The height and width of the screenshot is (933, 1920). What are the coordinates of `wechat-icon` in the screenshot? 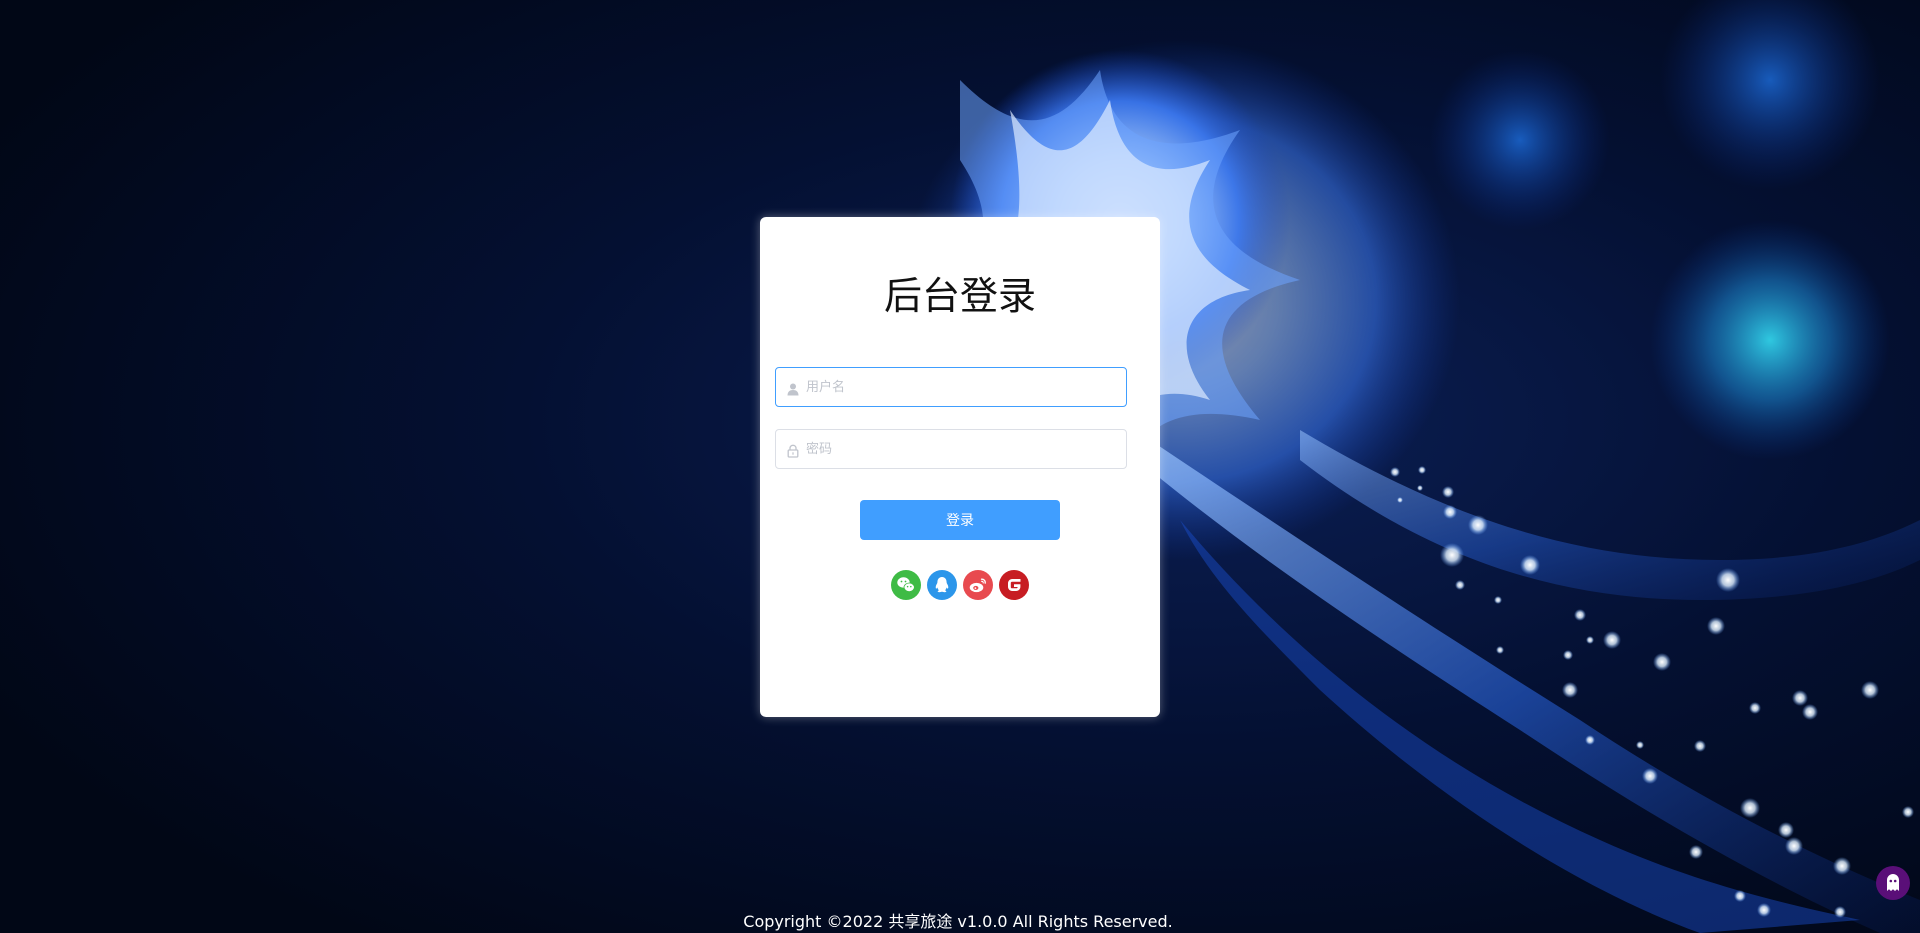 It's located at (906, 585).